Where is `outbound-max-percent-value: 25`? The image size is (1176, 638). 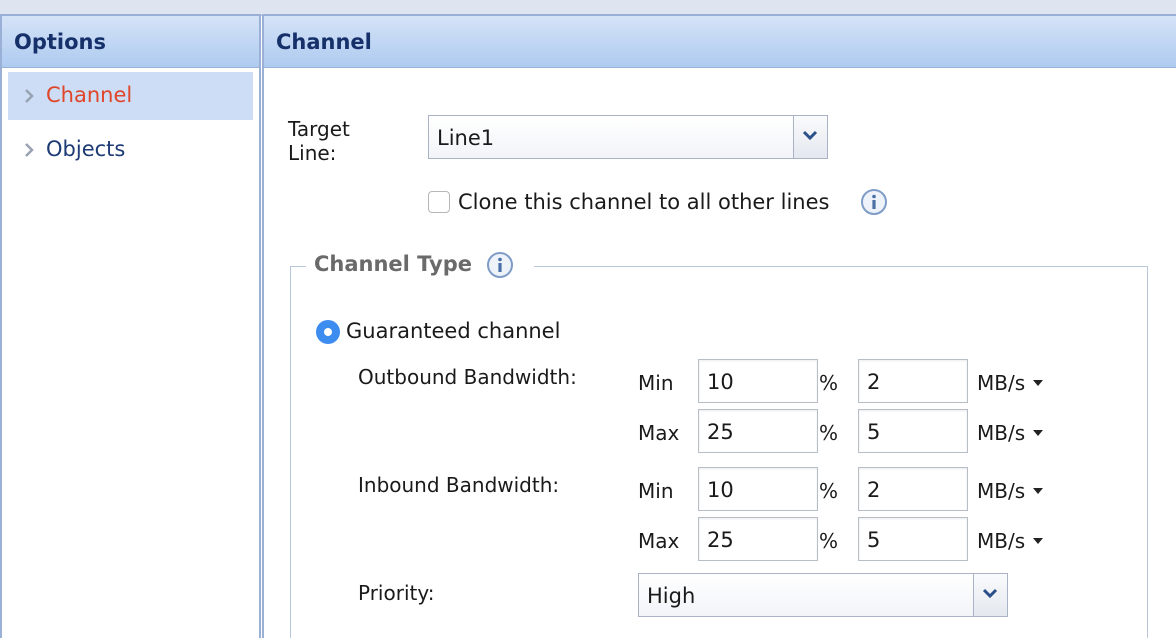 outbound-max-percent-value: 25 is located at coordinates (720, 432).